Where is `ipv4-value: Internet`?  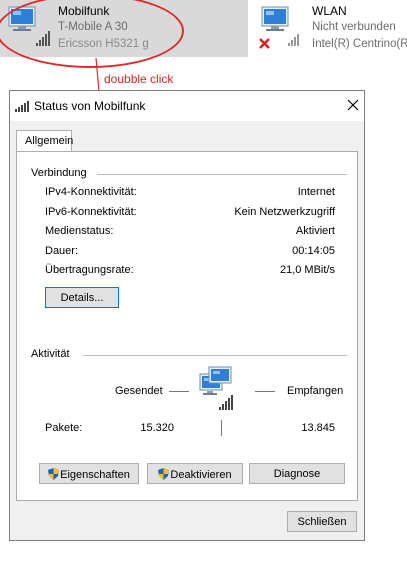 ipv4-value: Internet is located at coordinates (316, 192).